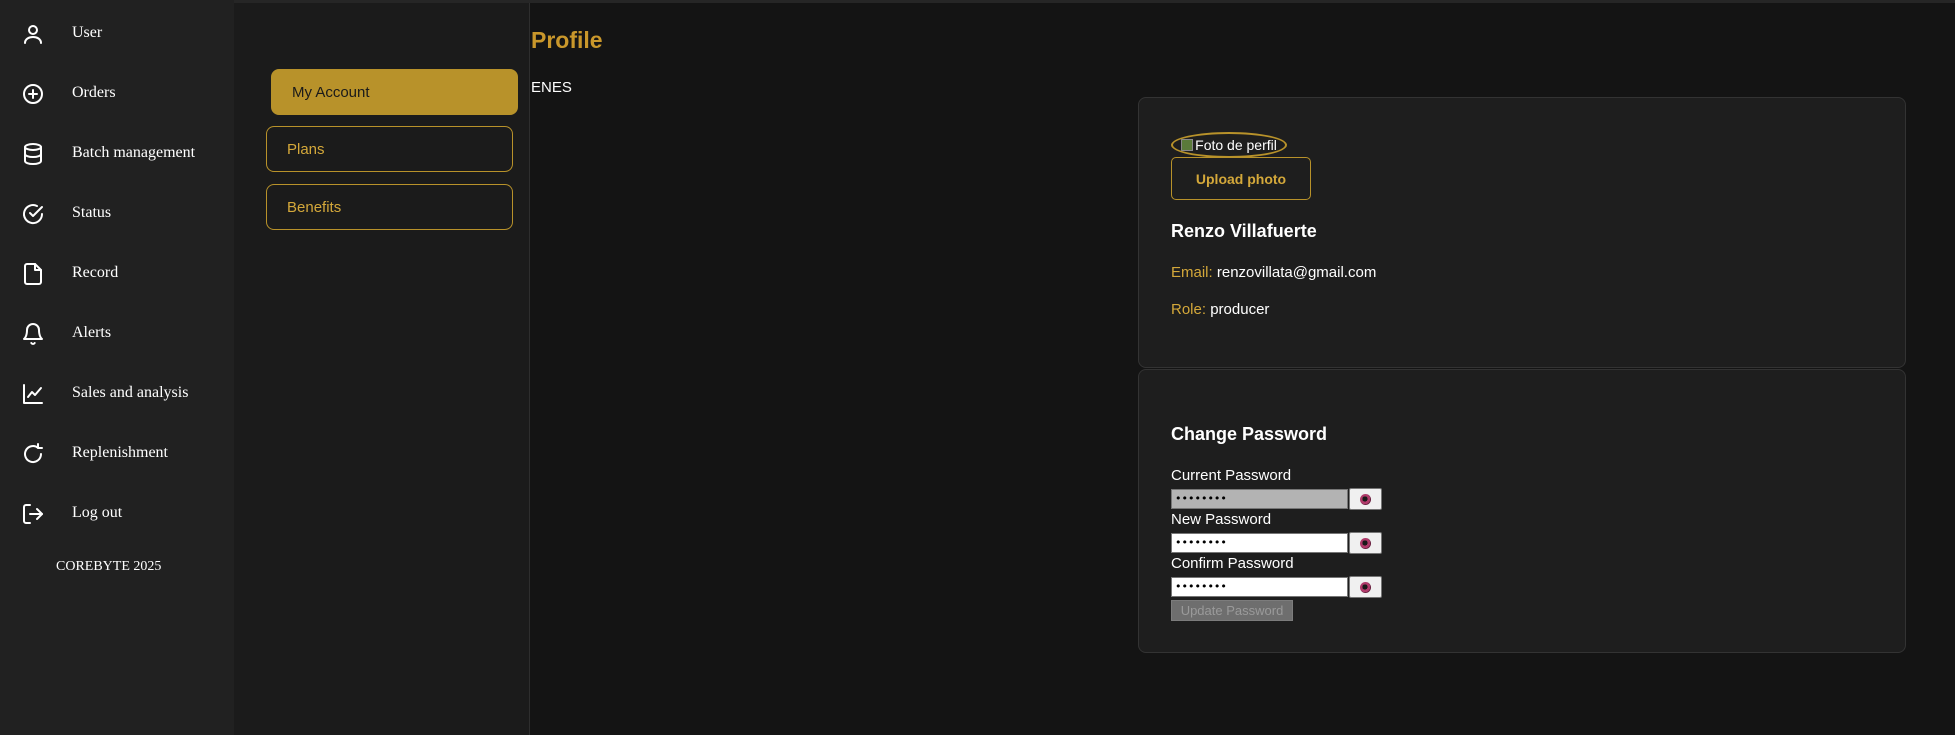 The height and width of the screenshot is (735, 1955). I want to click on confirm-password-label: Confirm Password, so click(1232, 563).